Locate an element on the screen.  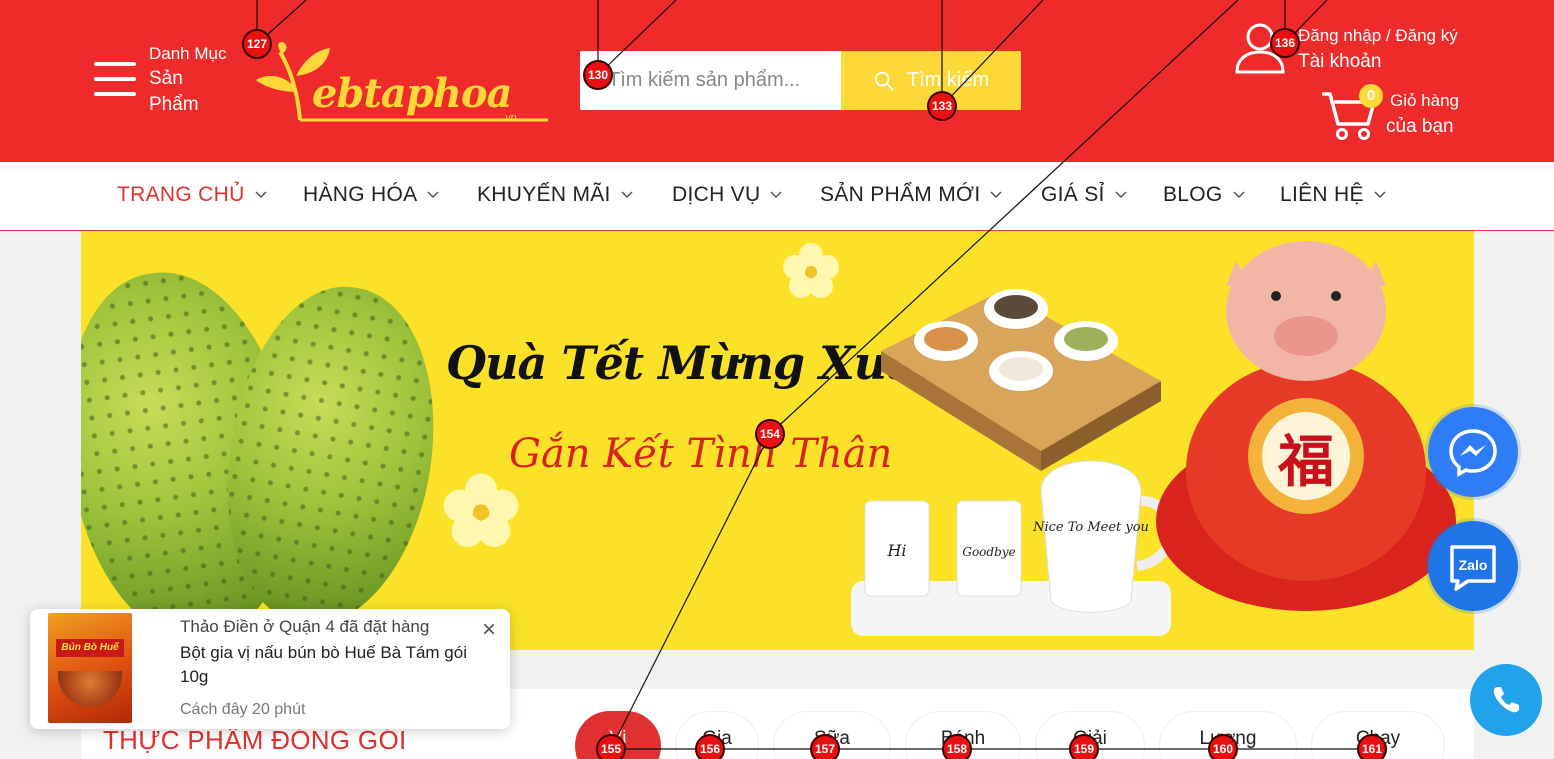
nav-item-label: KHUYẾN MÃI is located at coordinates (544, 194).